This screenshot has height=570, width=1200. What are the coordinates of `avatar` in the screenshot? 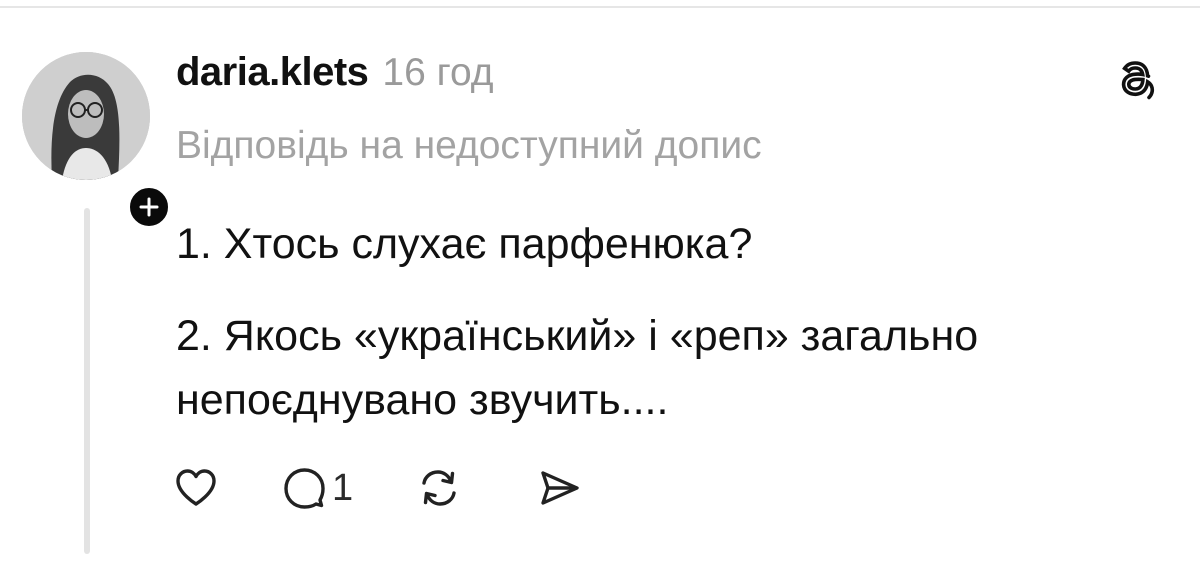 It's located at (86, 116).